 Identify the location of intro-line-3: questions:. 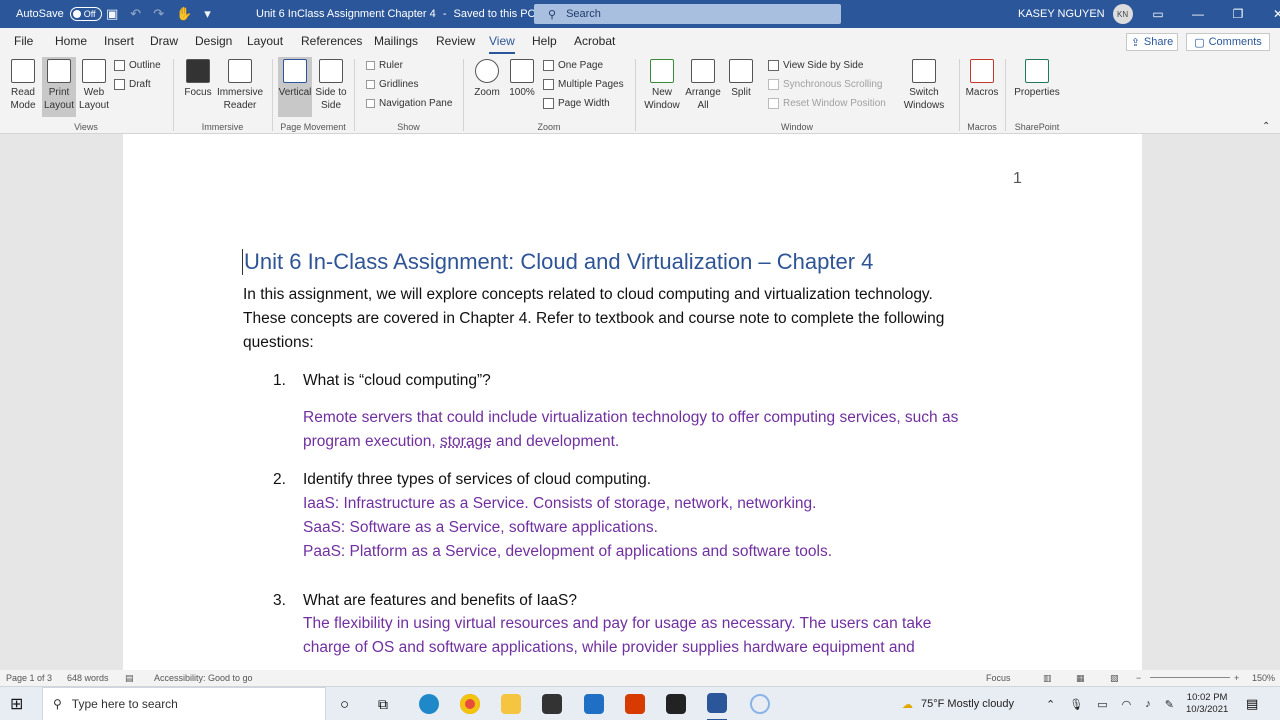
(633, 343).